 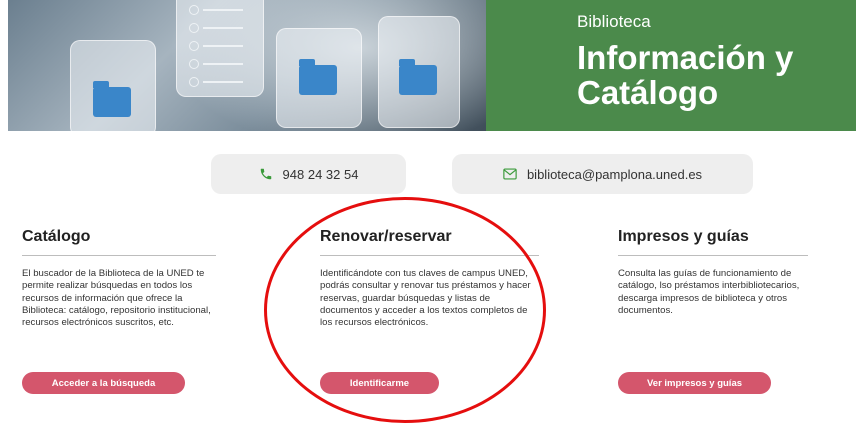 What do you see at coordinates (320, 174) in the screenshot?
I see `phone-number: 948 24 32 54` at bounding box center [320, 174].